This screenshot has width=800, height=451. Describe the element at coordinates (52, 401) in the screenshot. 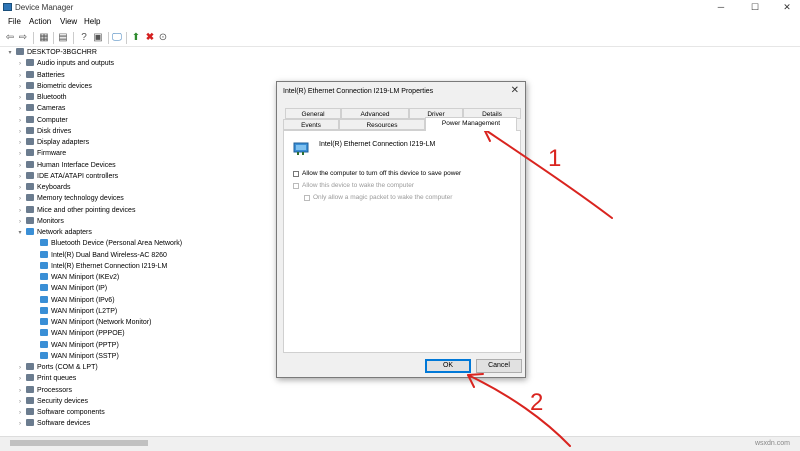

I see `tree-category: › Security devices` at that location.